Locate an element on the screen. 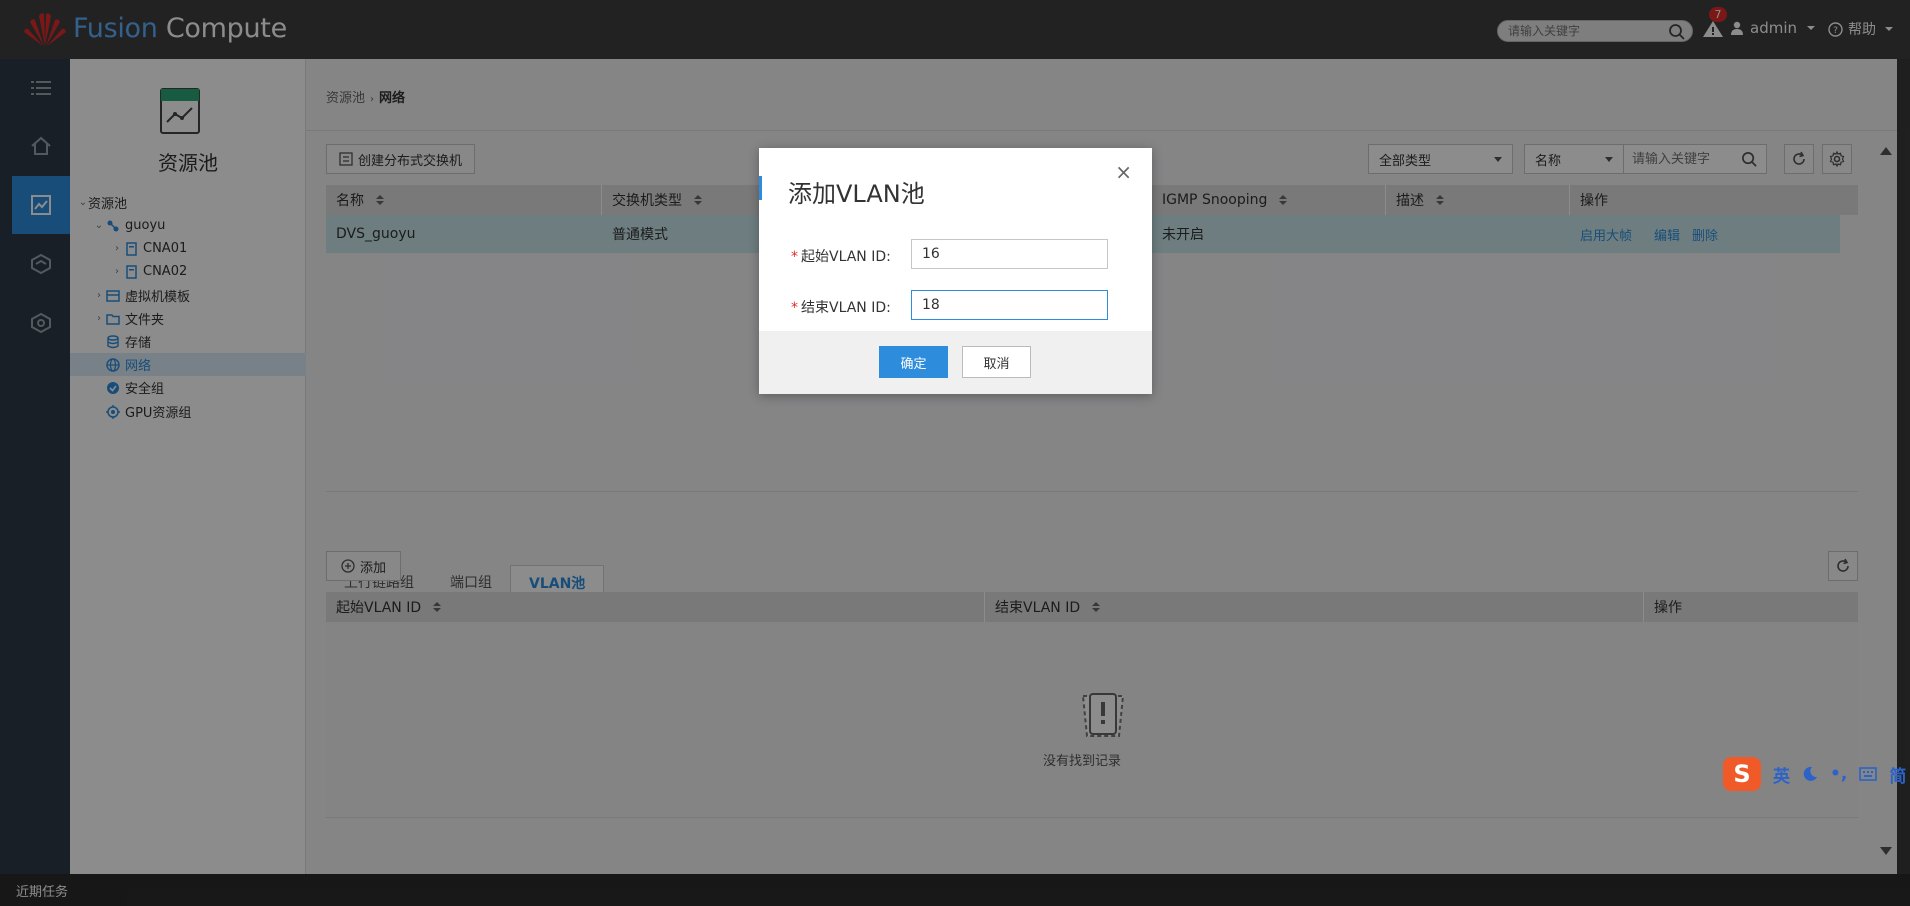  cancel-button: 取消 is located at coordinates (996, 362).